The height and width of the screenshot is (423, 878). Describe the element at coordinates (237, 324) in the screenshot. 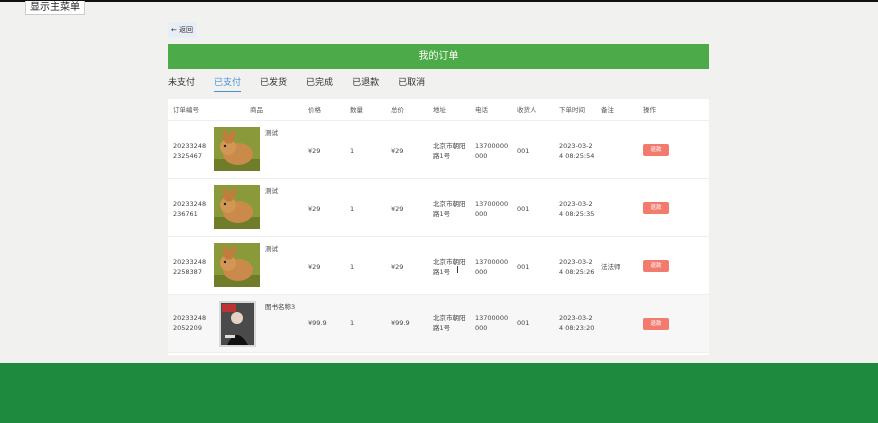

I see `product-image-book` at that location.